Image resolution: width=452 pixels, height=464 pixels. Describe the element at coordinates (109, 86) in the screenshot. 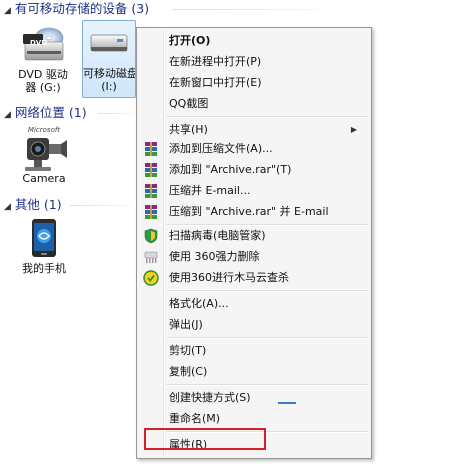

I see `removable-disk-label-2: (I:)` at that location.